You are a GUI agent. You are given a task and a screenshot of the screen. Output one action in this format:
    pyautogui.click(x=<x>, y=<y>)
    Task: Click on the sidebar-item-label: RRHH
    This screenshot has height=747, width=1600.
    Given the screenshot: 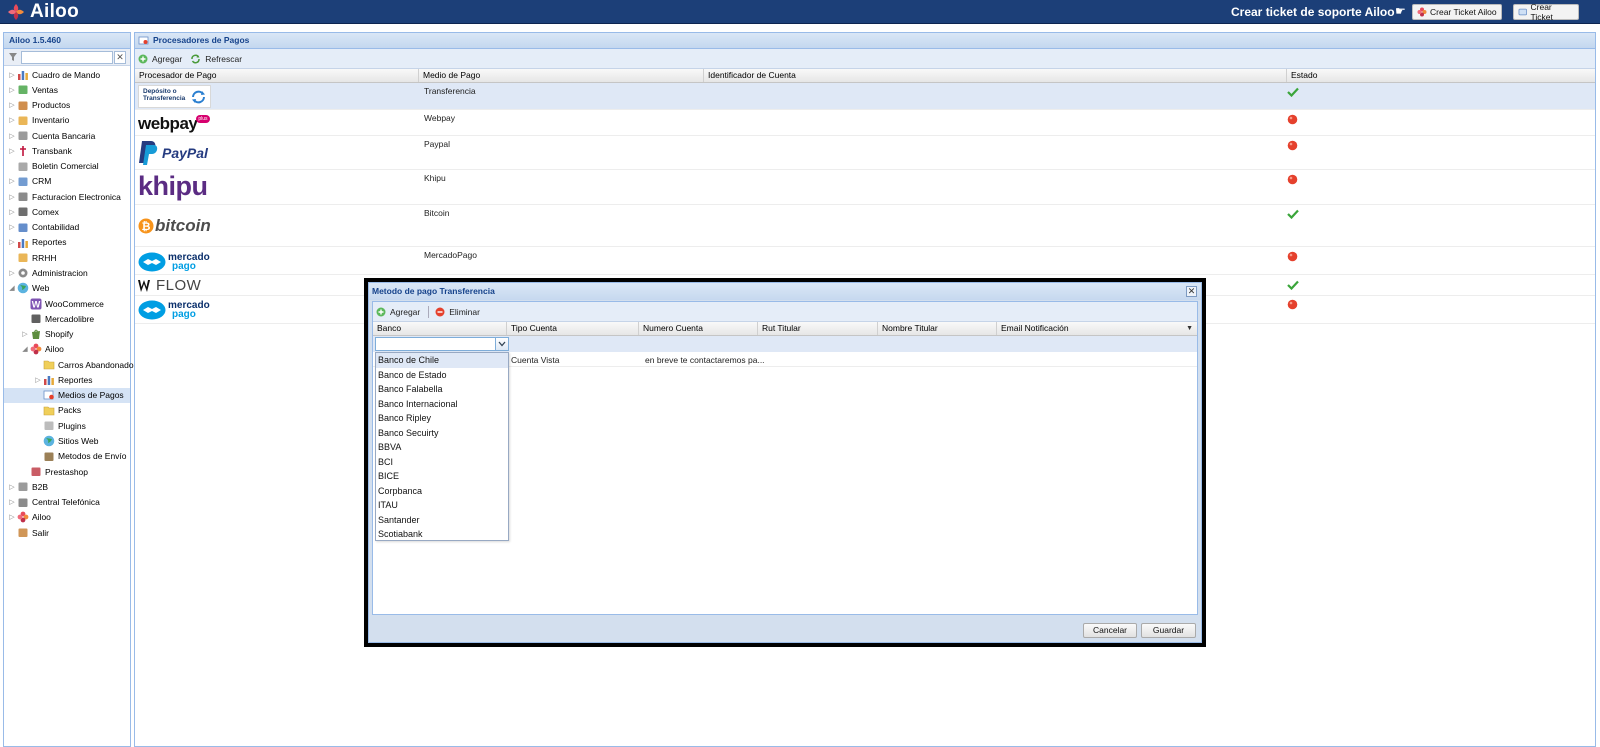 What is the action you would take?
    pyautogui.click(x=44, y=257)
    